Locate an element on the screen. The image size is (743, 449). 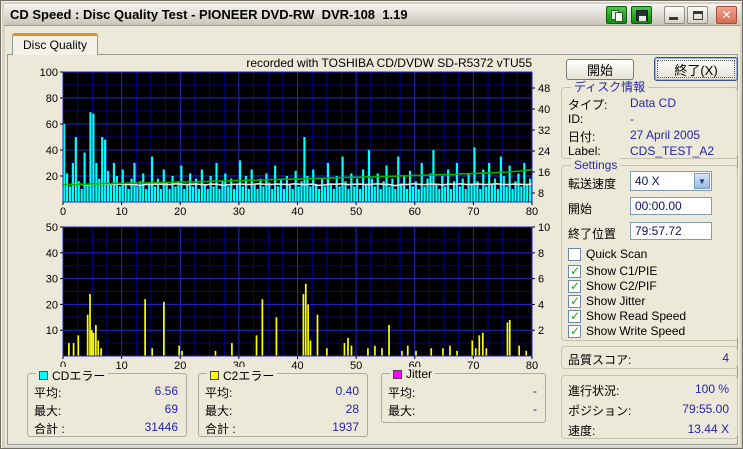
tab-label: Disc Quality is located at coordinates (54, 44).